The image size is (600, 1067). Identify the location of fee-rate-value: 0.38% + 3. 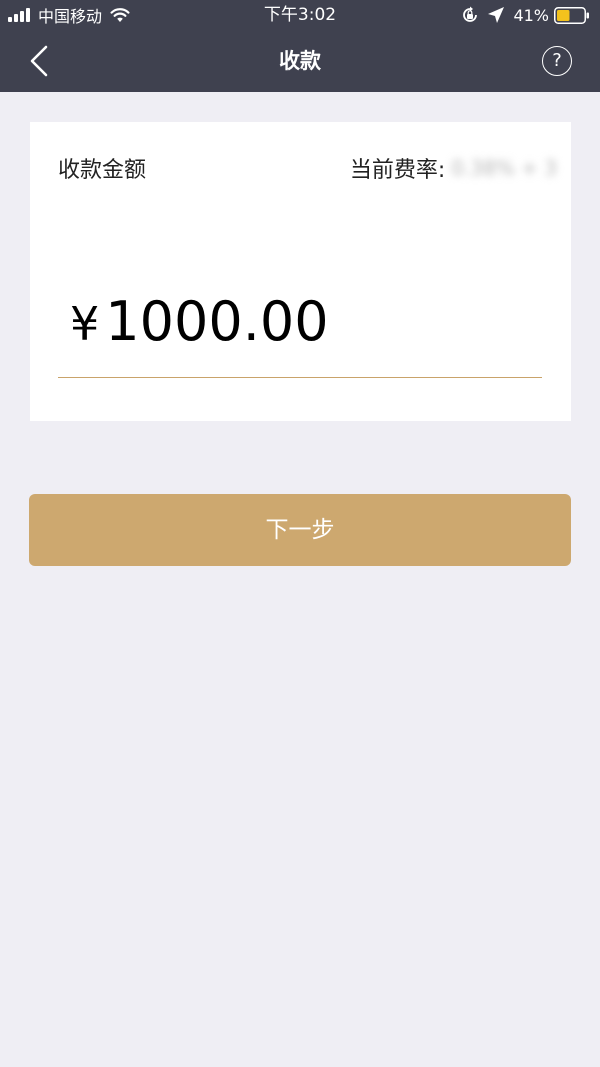
(504, 168).